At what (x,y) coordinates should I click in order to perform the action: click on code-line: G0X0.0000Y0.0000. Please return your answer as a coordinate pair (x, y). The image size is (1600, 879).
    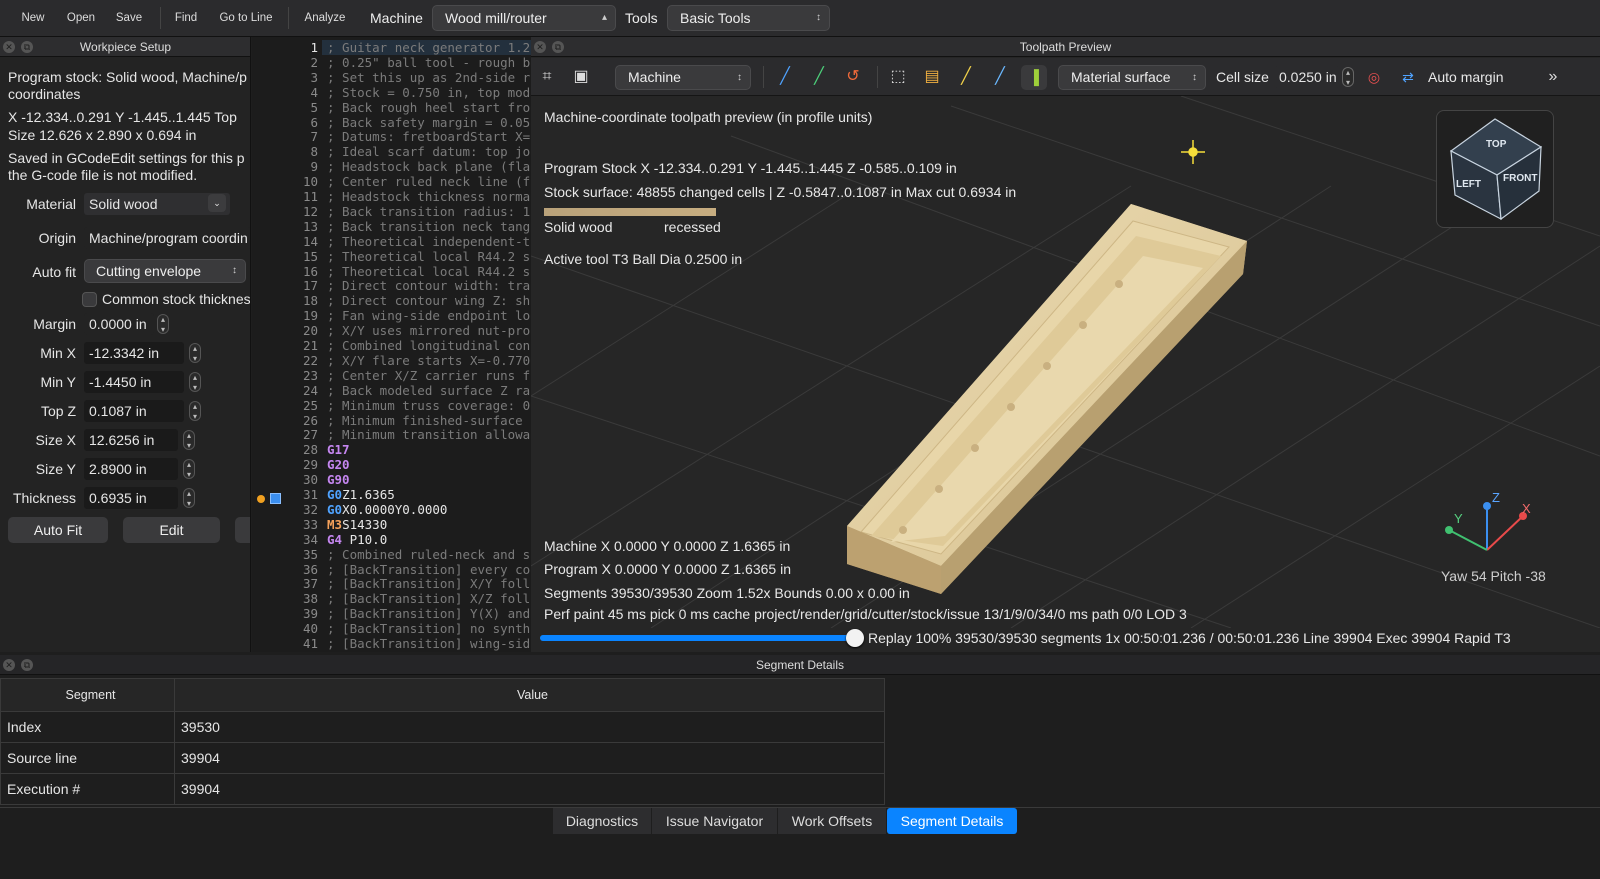
    Looking at the image, I should click on (387, 509).